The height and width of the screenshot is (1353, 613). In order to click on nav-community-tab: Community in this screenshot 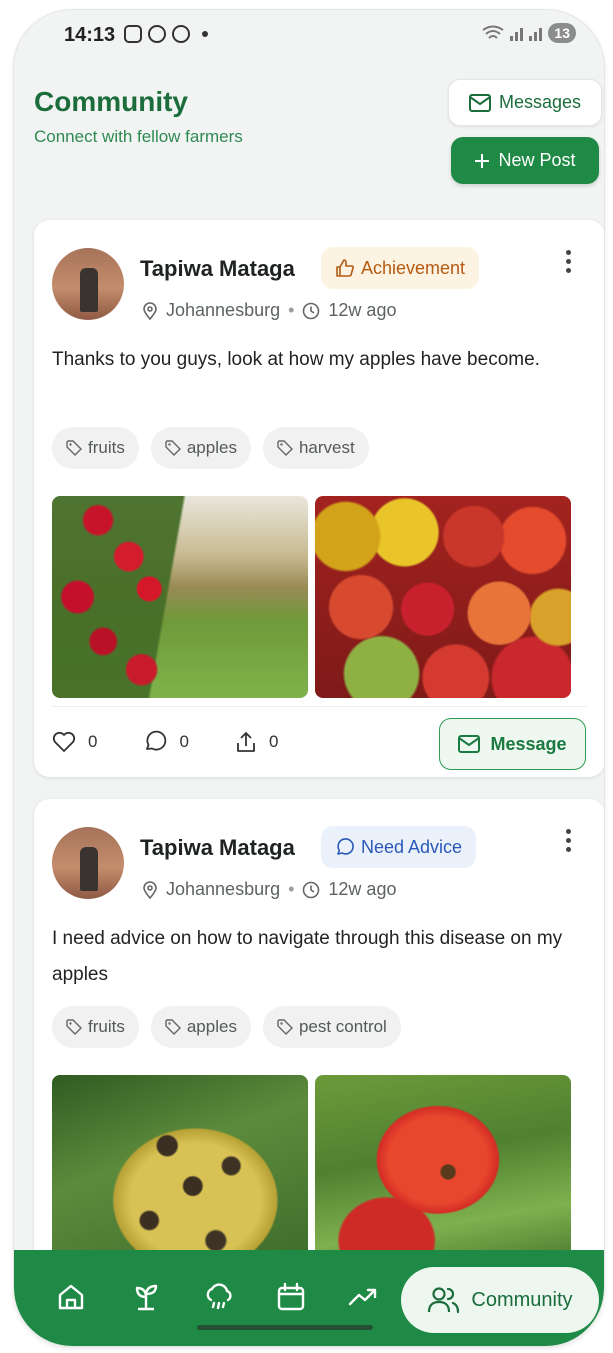, I will do `click(500, 1300)`.